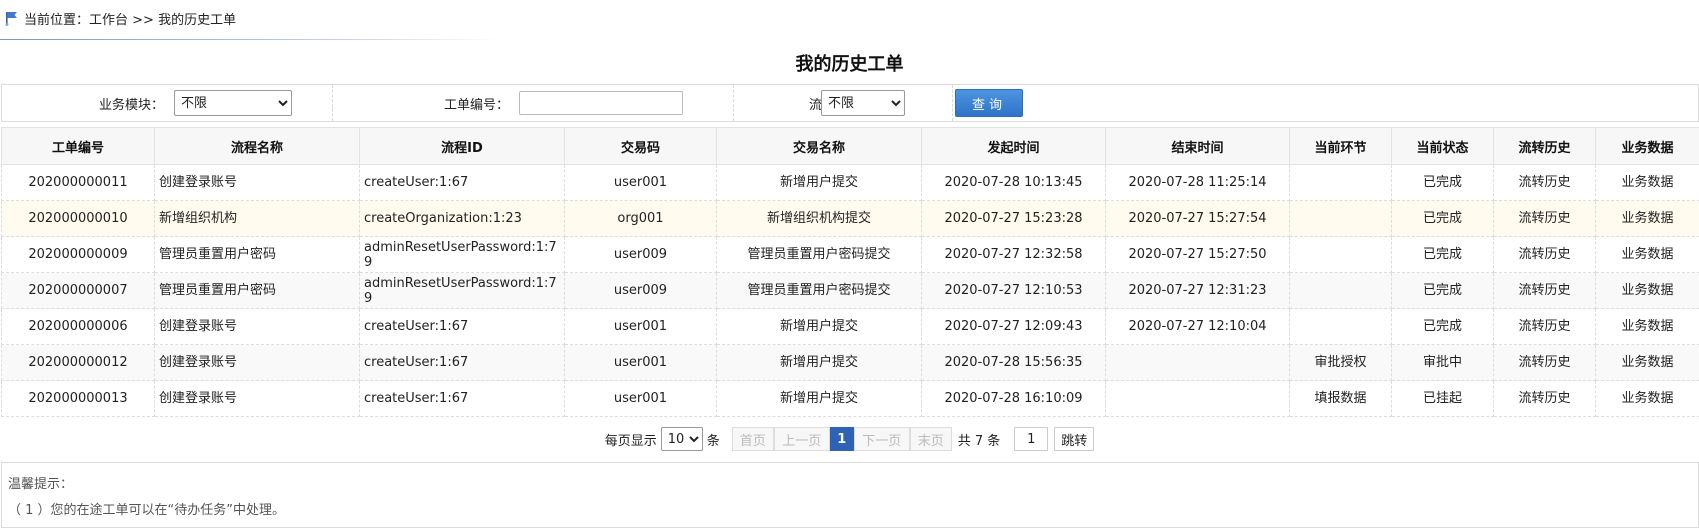 The width and height of the screenshot is (1699, 532). What do you see at coordinates (78, 362) in the screenshot?
I see `cell-ticket-id: 202000000012` at bounding box center [78, 362].